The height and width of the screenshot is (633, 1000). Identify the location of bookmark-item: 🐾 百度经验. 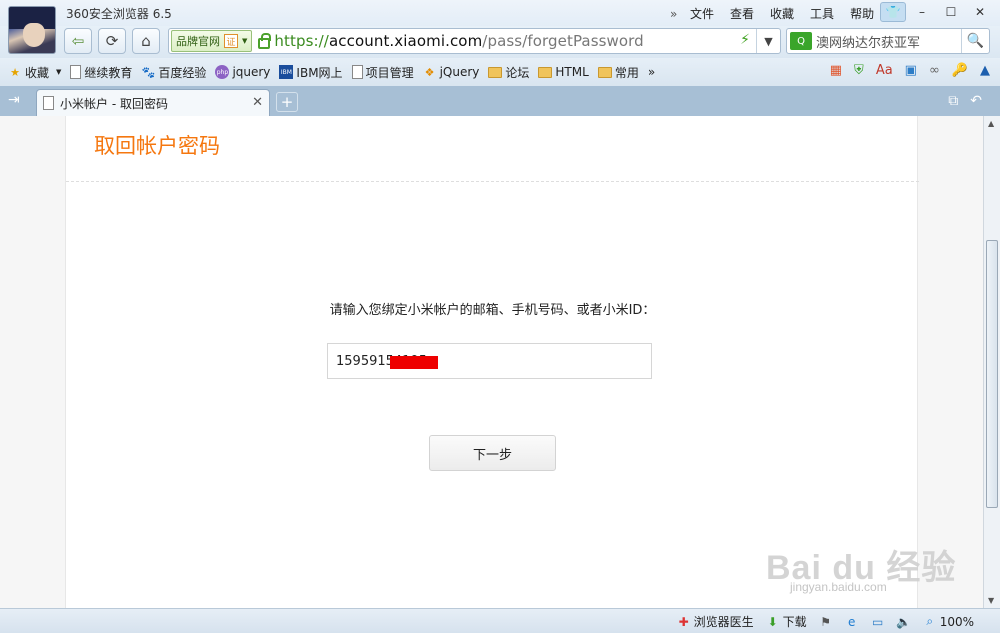
(174, 72).